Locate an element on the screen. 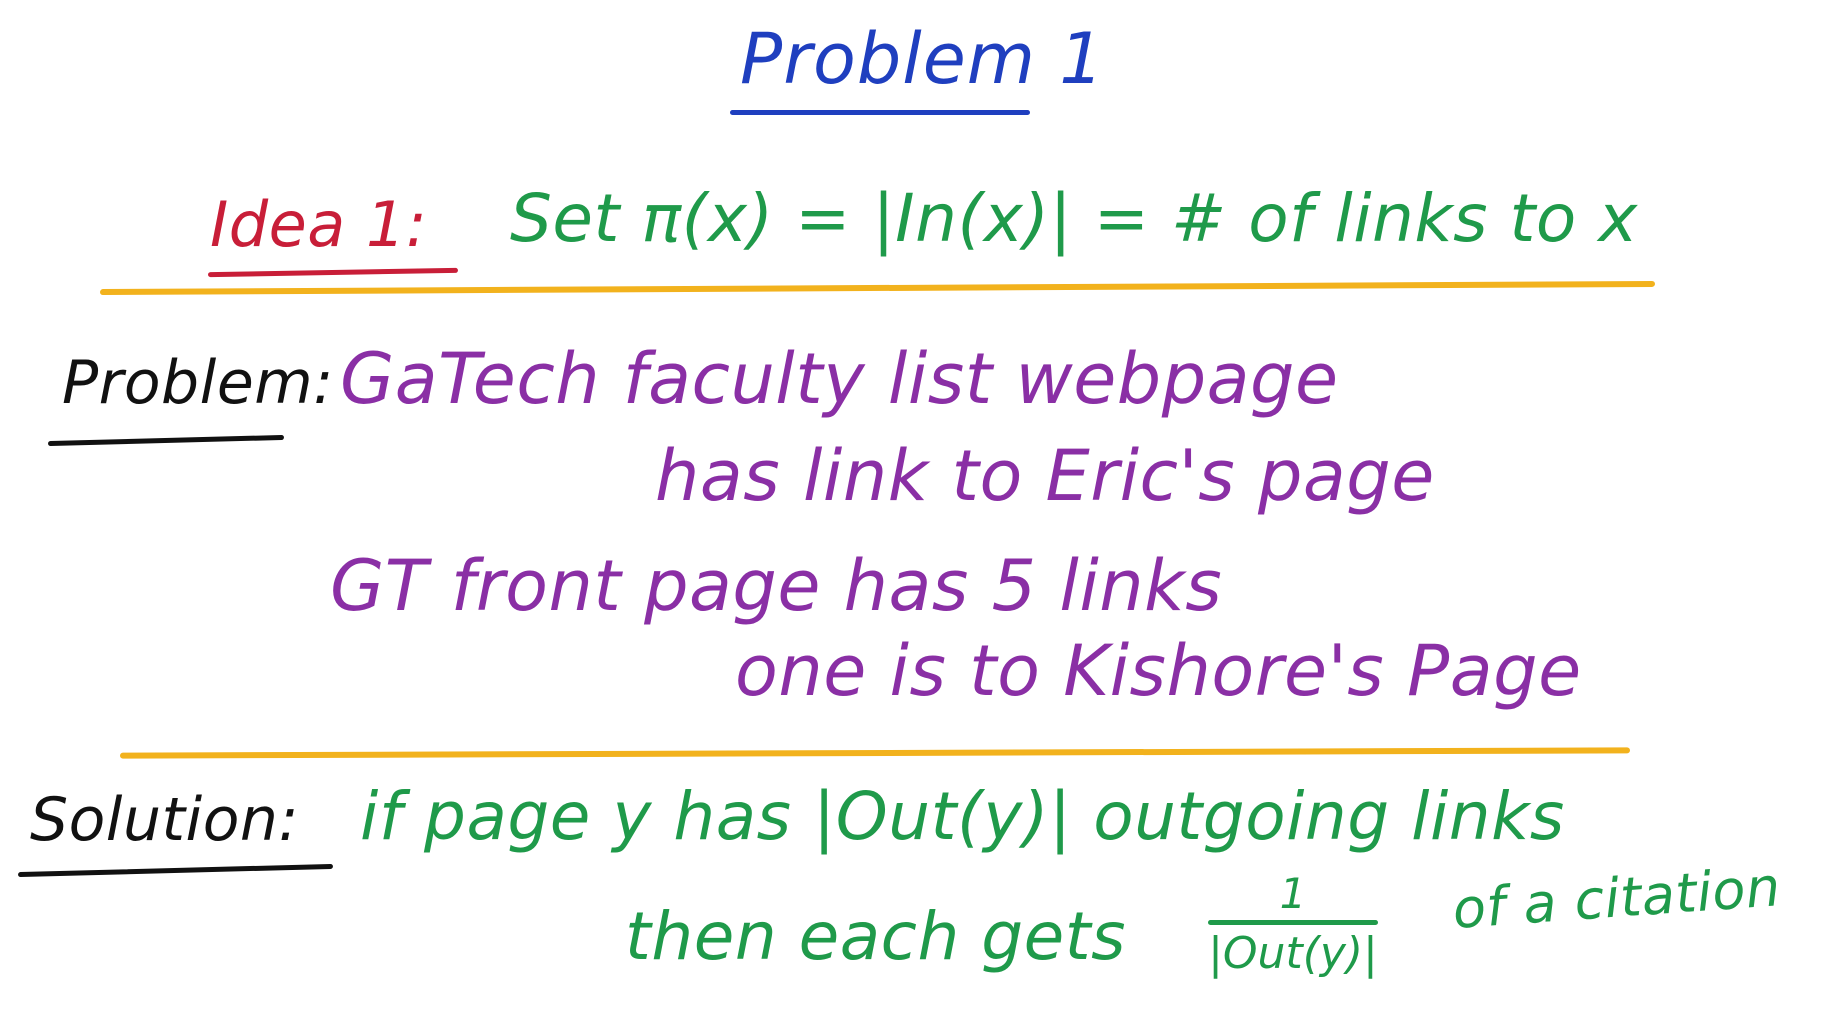 Image resolution: width=1825 pixels, height=1019 pixels. problem-underline is located at coordinates (166, 440).